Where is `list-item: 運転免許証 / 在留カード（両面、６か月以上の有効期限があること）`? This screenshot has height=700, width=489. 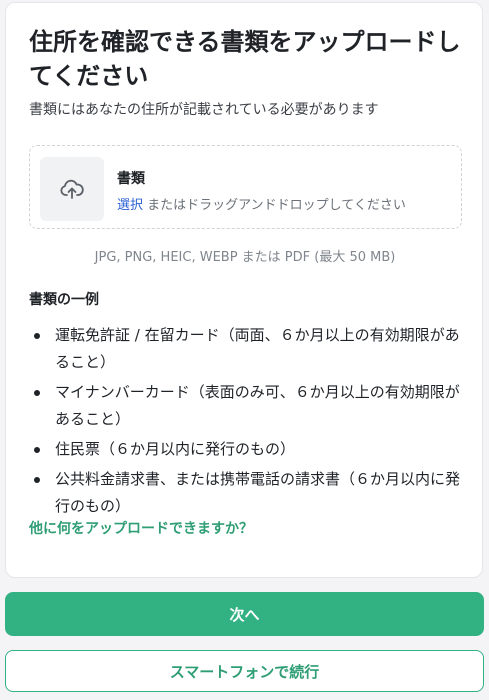 list-item: 運転免許証 / 在留カード（両面、６か月以上の有効期限があること） is located at coordinates (249, 349).